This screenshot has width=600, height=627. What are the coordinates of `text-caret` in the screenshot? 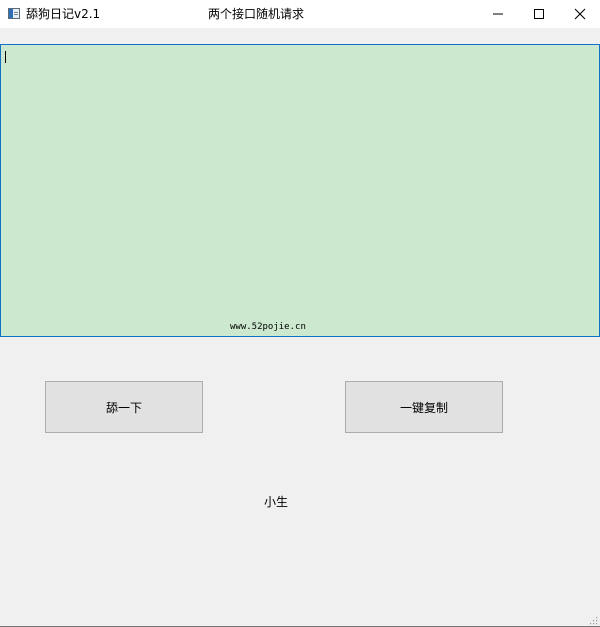 It's located at (5, 57).